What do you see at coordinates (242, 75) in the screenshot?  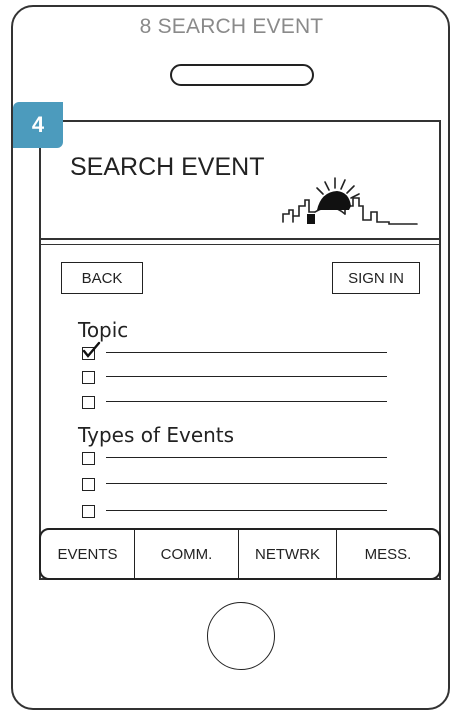 I see `speaker-slot` at bounding box center [242, 75].